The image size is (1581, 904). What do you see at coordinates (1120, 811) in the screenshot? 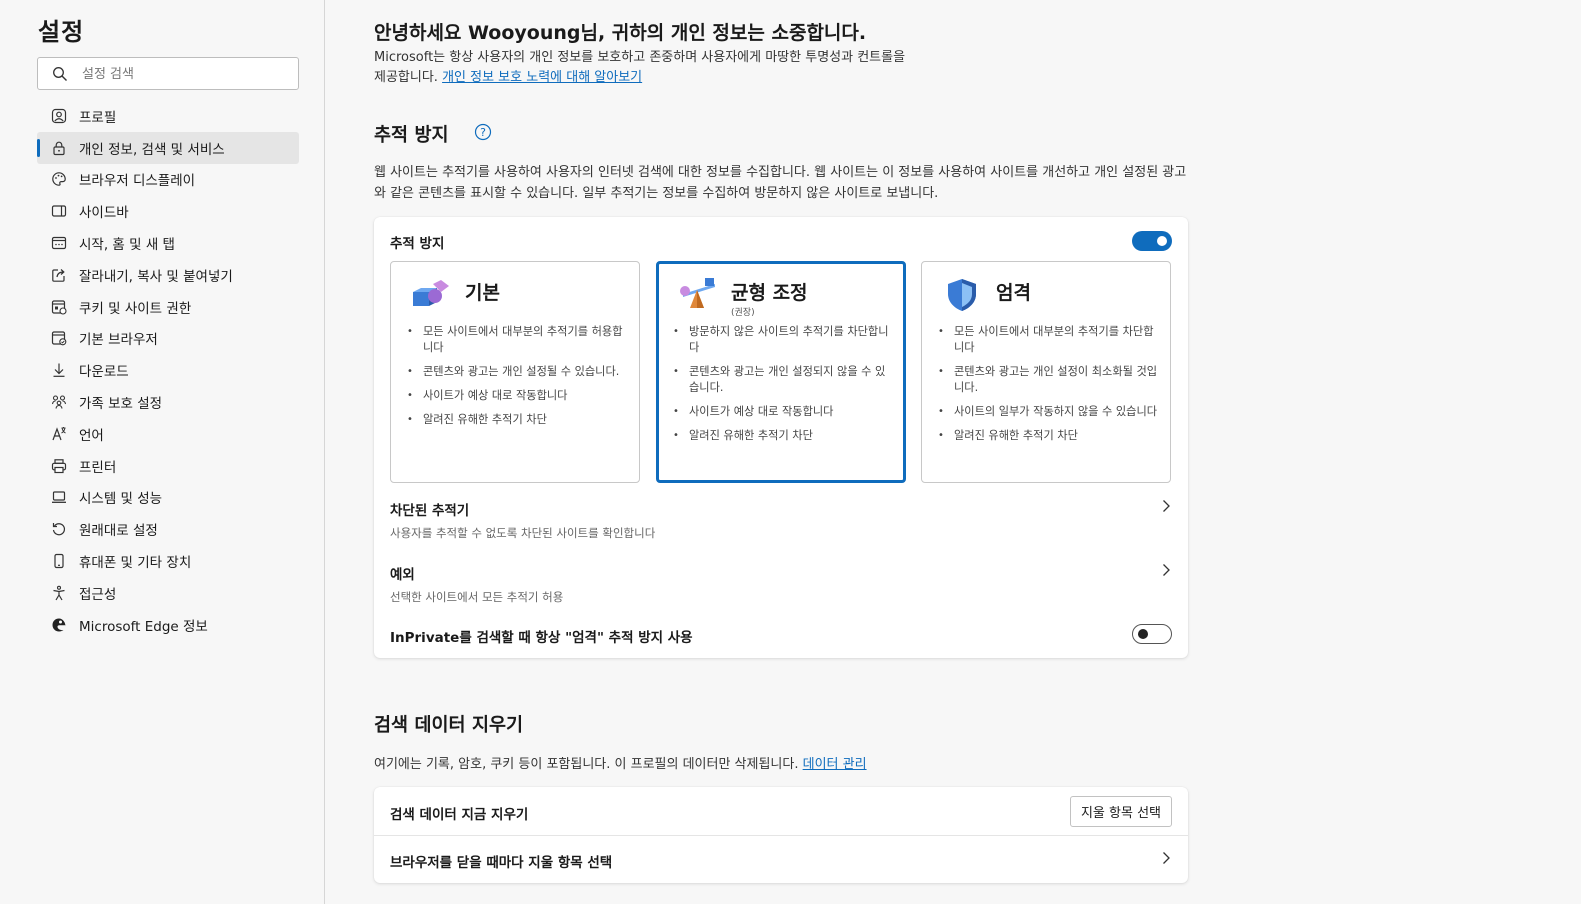
I see `choose-what-to-clear-button: 지울 항목 선택` at bounding box center [1120, 811].